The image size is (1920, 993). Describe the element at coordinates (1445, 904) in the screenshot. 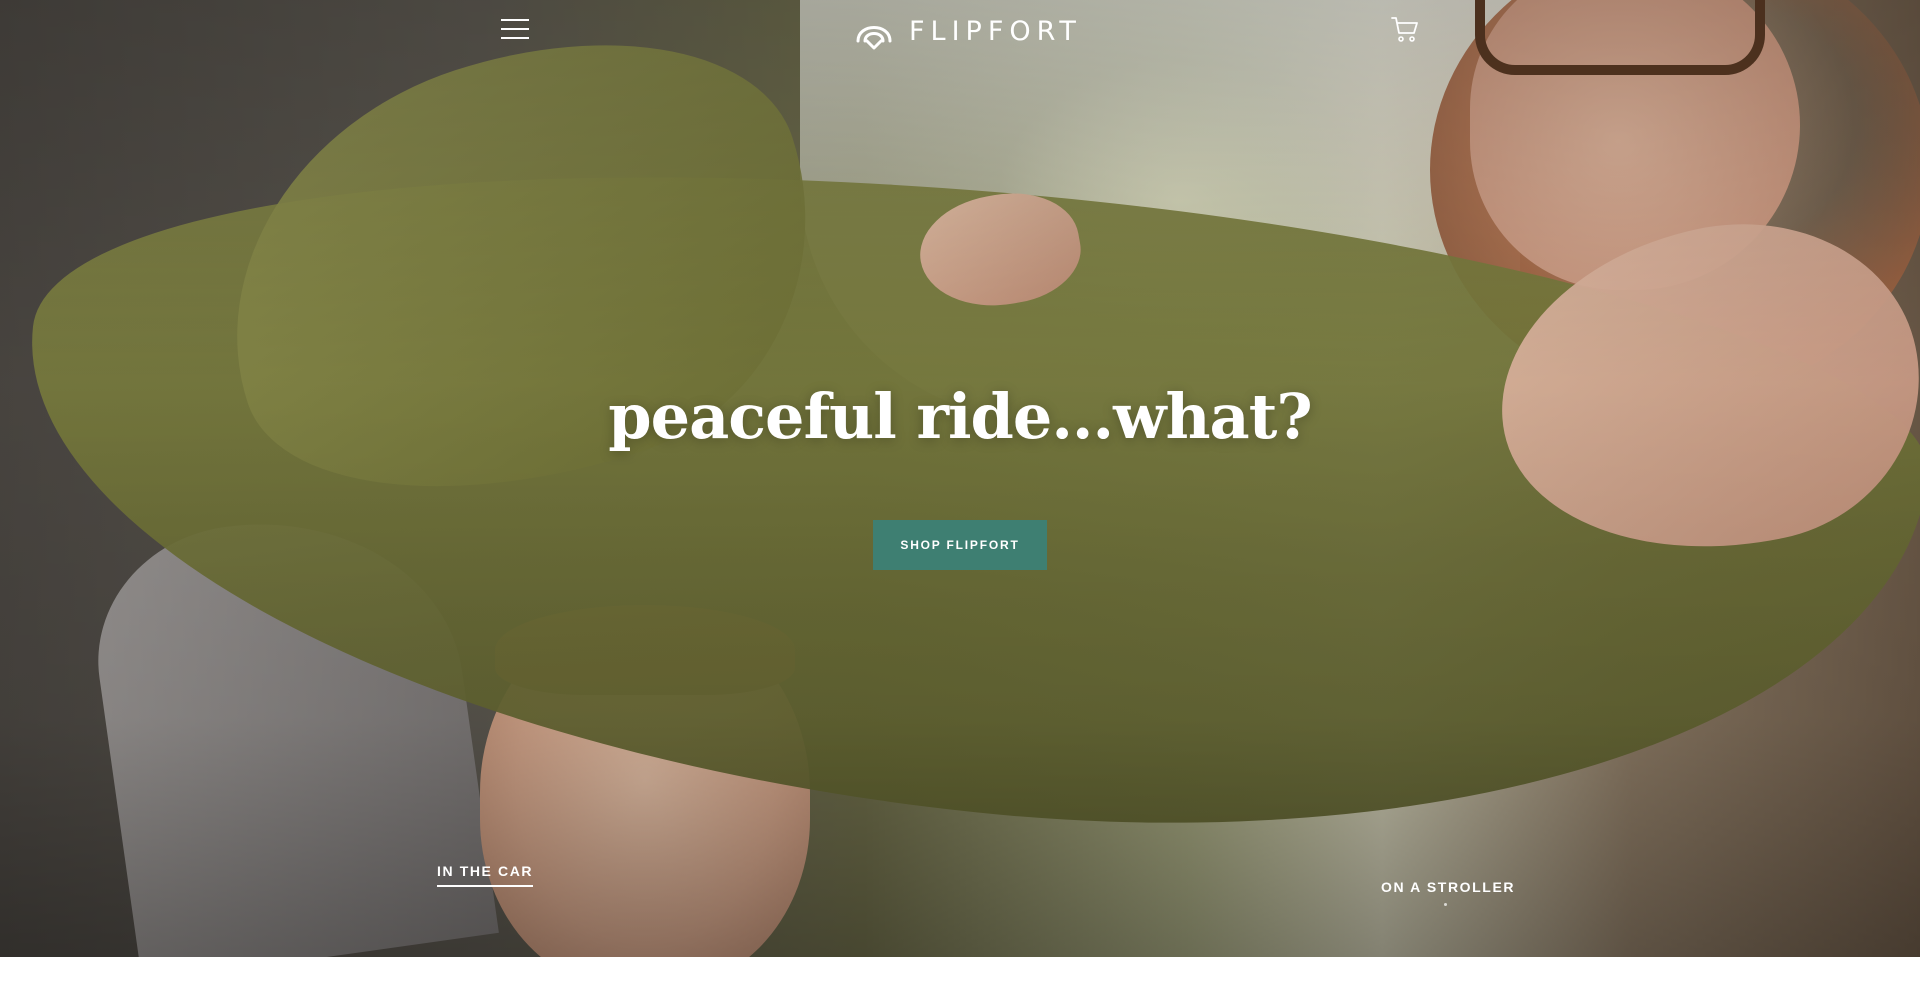

I see `slide-indicator-dot` at that location.